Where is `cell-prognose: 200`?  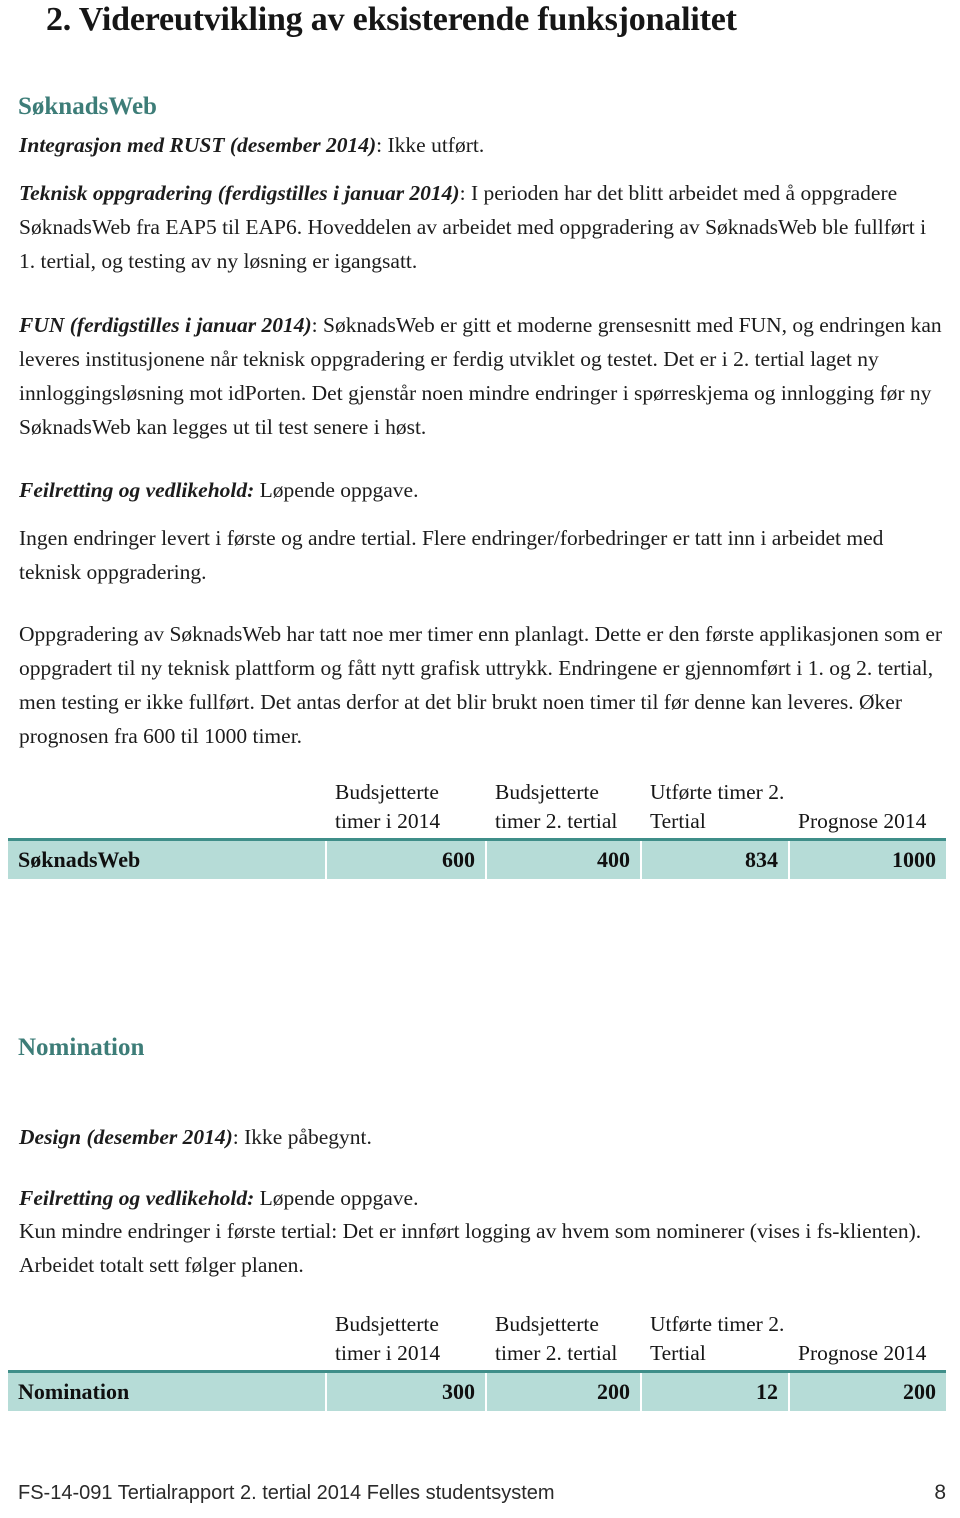 cell-prognose: 200 is located at coordinates (867, 1390).